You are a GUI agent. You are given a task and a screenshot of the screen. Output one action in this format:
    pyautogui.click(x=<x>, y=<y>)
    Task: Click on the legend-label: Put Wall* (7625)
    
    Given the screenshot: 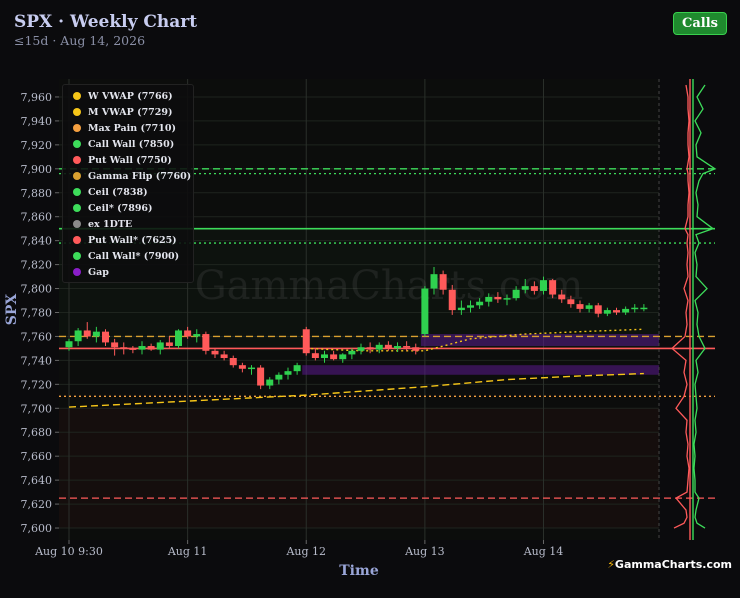 What is the action you would take?
    pyautogui.click(x=132, y=240)
    